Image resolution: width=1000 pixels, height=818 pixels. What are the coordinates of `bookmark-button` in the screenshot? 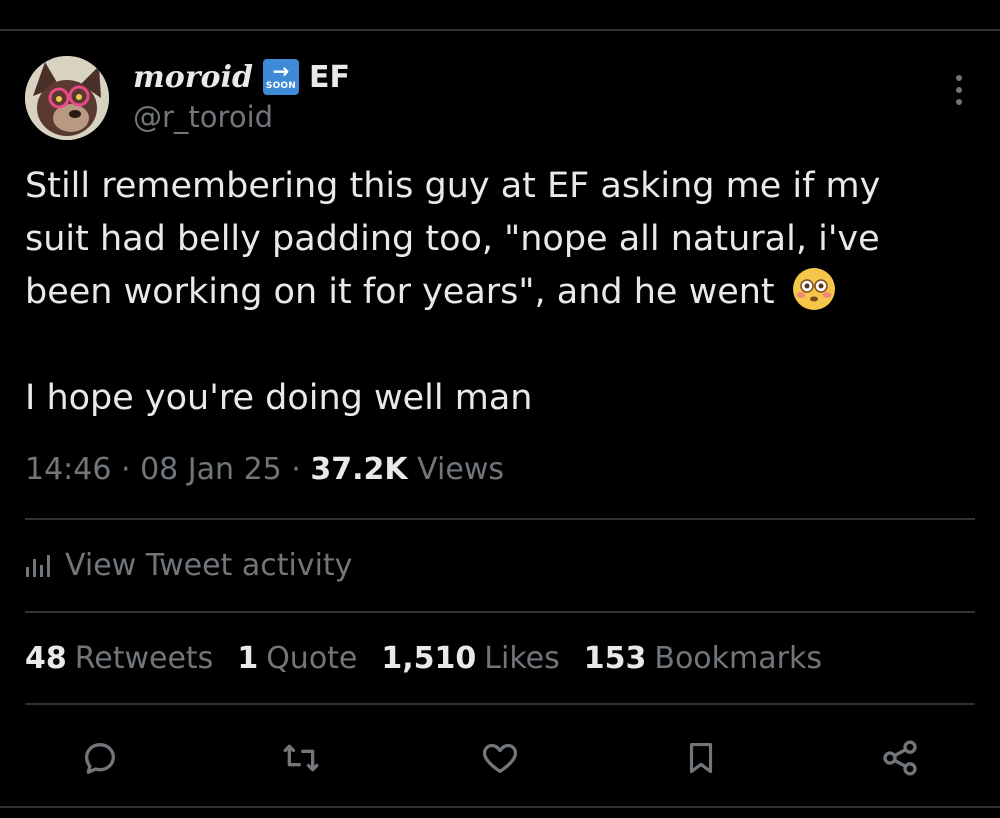 It's located at (701, 758).